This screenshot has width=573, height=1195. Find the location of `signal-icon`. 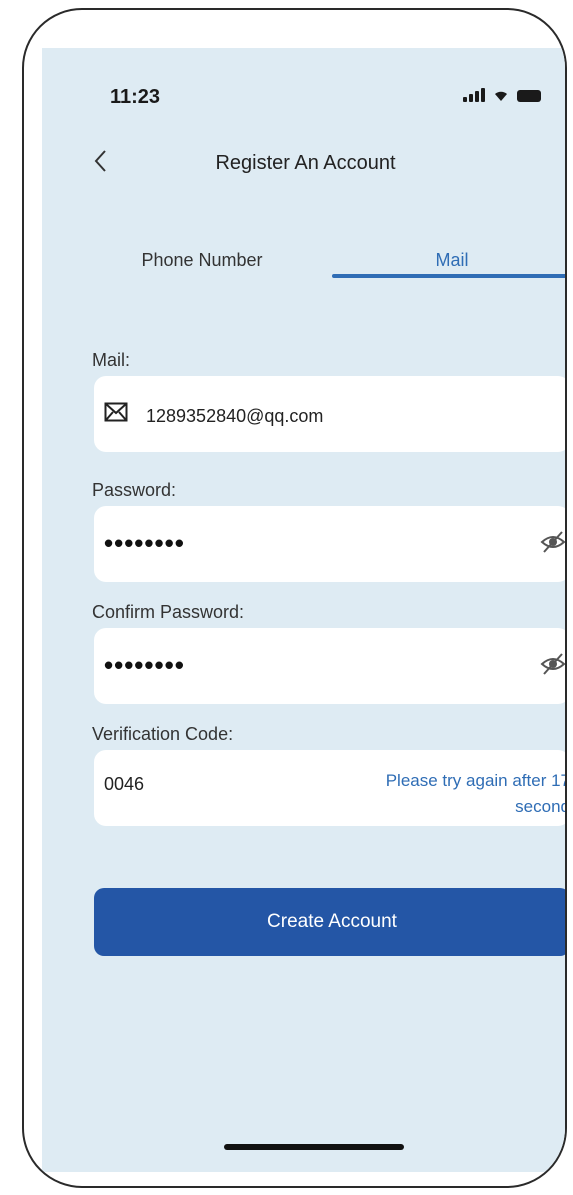

signal-icon is located at coordinates (474, 95).